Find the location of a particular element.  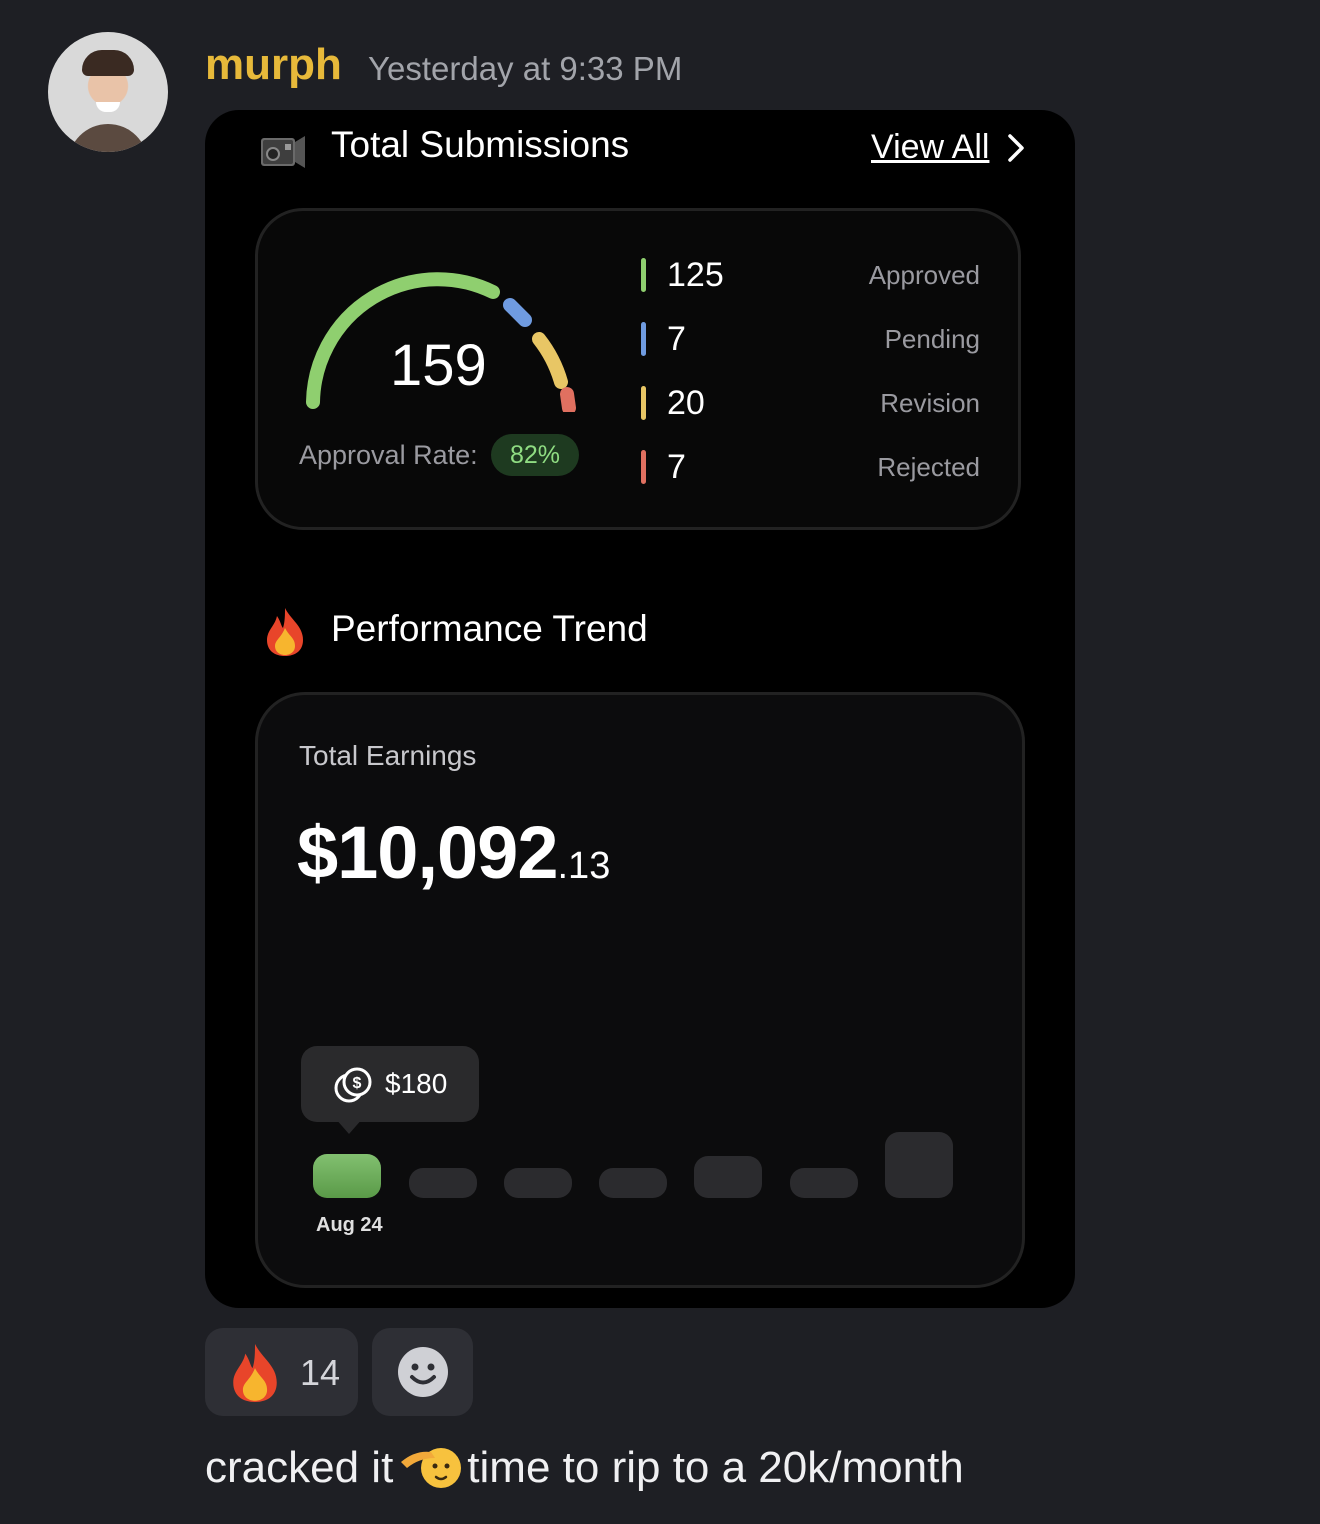

message-timestamp: Yesterday at 9:33 PM is located at coordinates (525, 68).